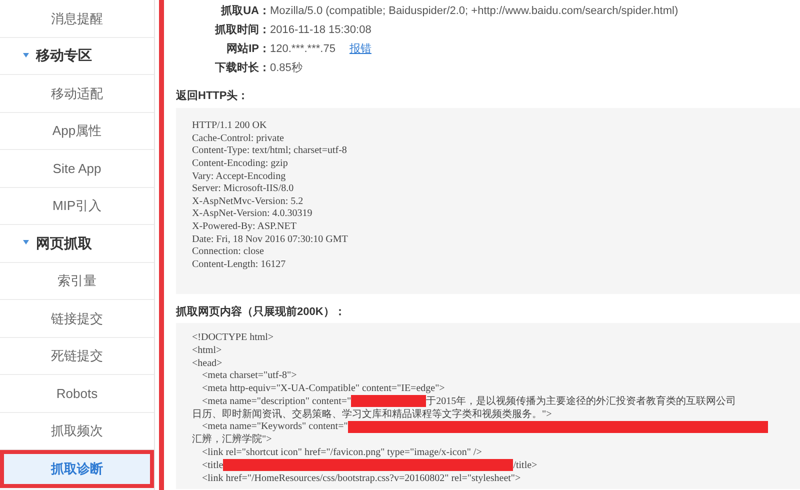  What do you see at coordinates (270, 151) in the screenshot?
I see `code-line: Content-Type: text/html; charset=utf-8` at bounding box center [270, 151].